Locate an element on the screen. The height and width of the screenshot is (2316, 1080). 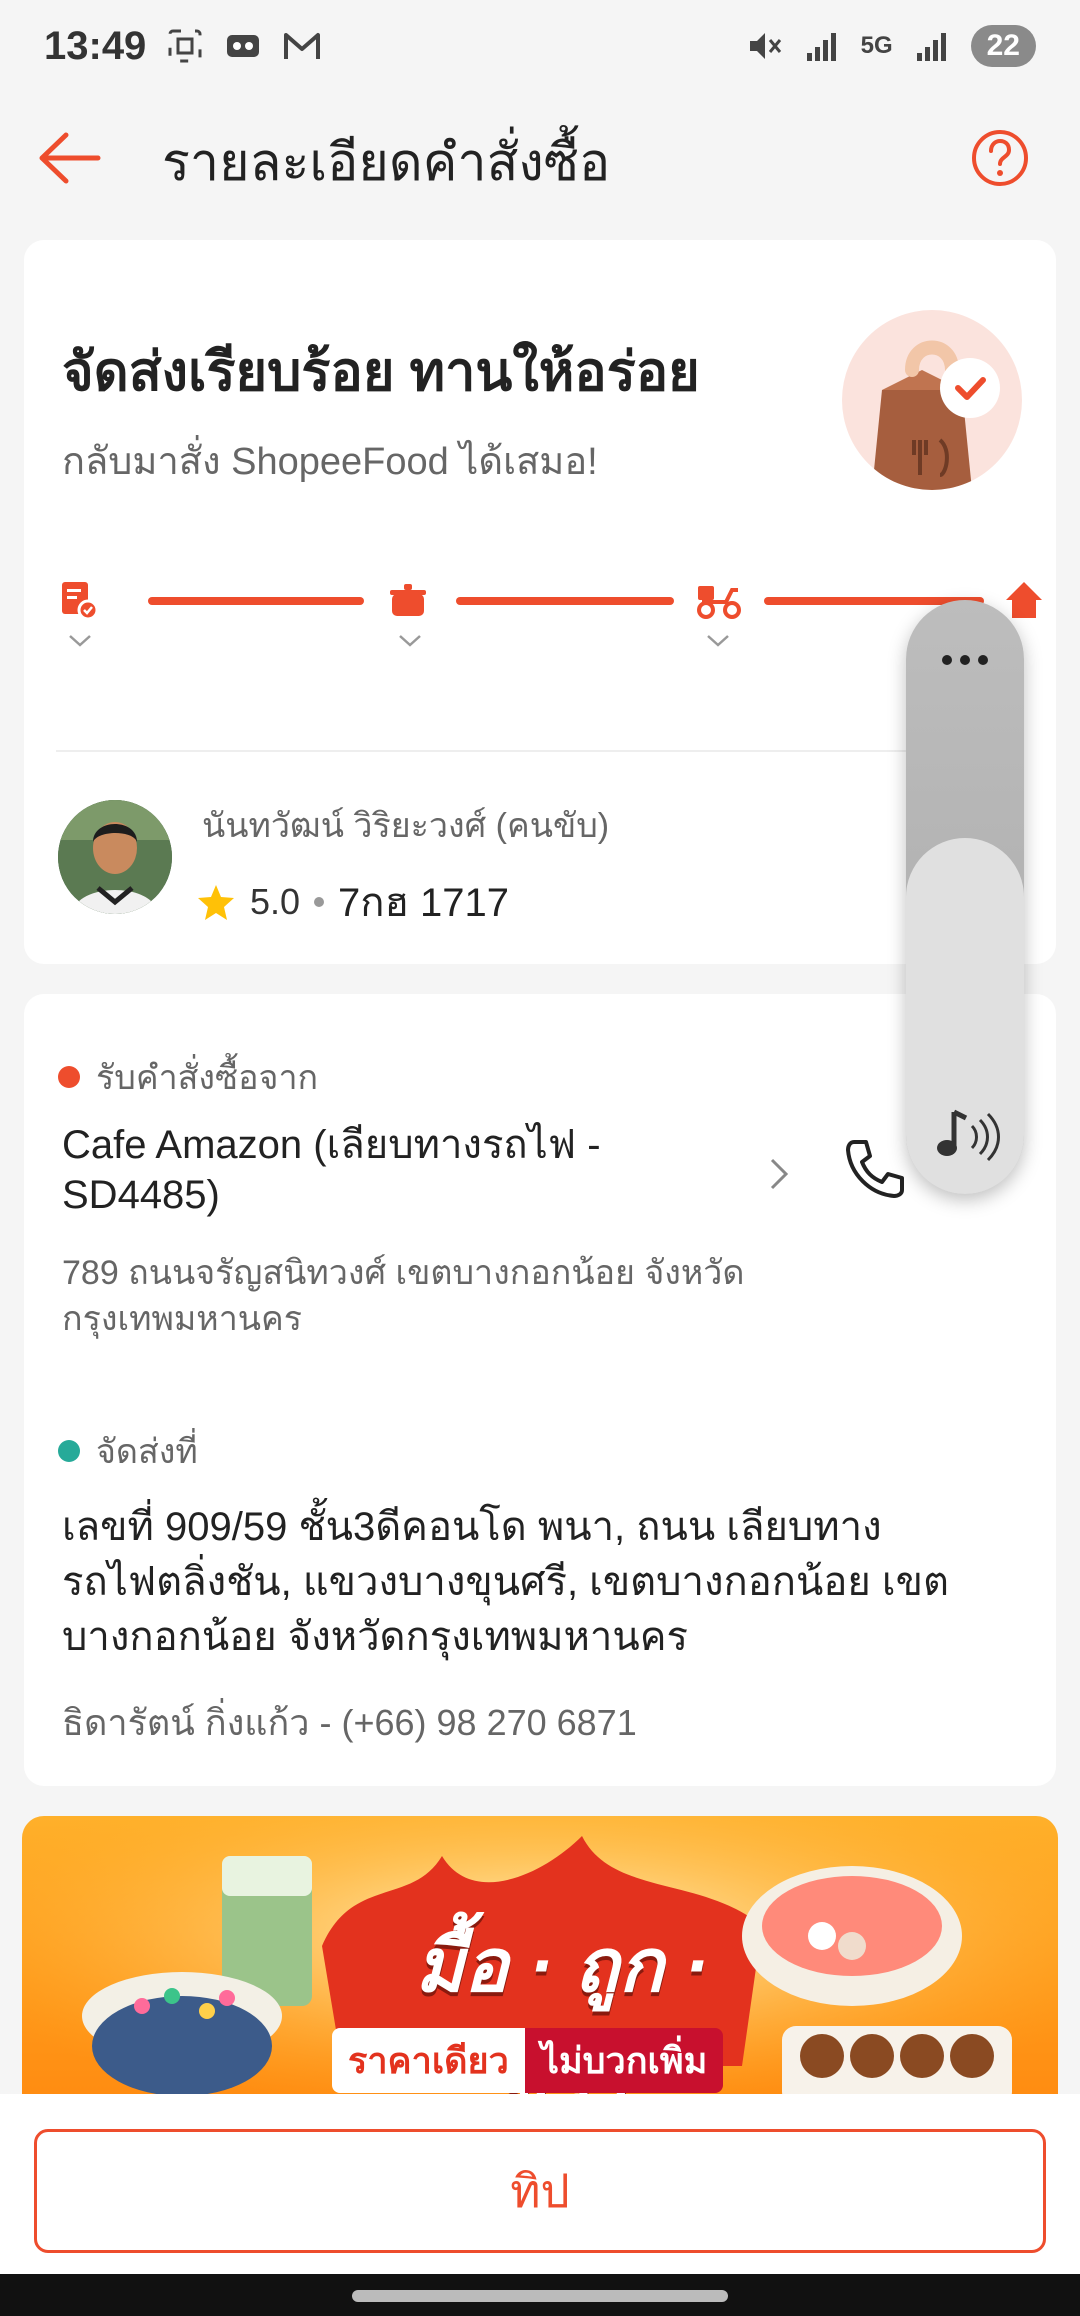
delivery-dot is located at coordinates (69, 1451).